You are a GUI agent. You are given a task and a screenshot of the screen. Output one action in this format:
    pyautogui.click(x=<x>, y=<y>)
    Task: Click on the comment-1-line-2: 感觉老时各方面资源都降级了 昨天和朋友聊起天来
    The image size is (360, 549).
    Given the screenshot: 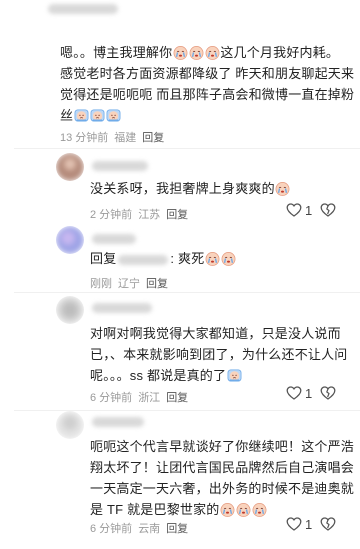 What is the action you would take?
    pyautogui.click(x=207, y=73)
    